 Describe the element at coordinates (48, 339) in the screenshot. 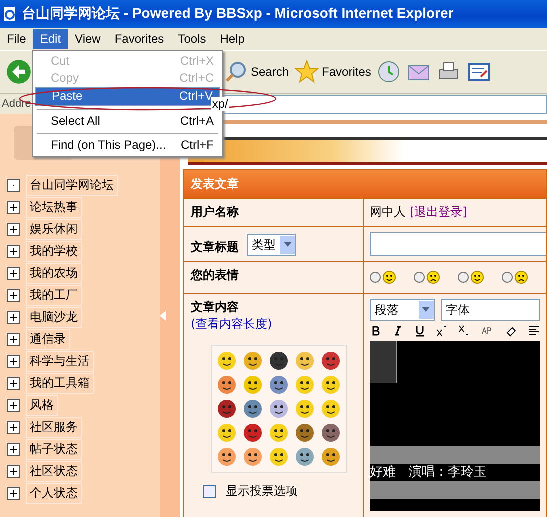

I see `sidebar-item: 通信录` at that location.